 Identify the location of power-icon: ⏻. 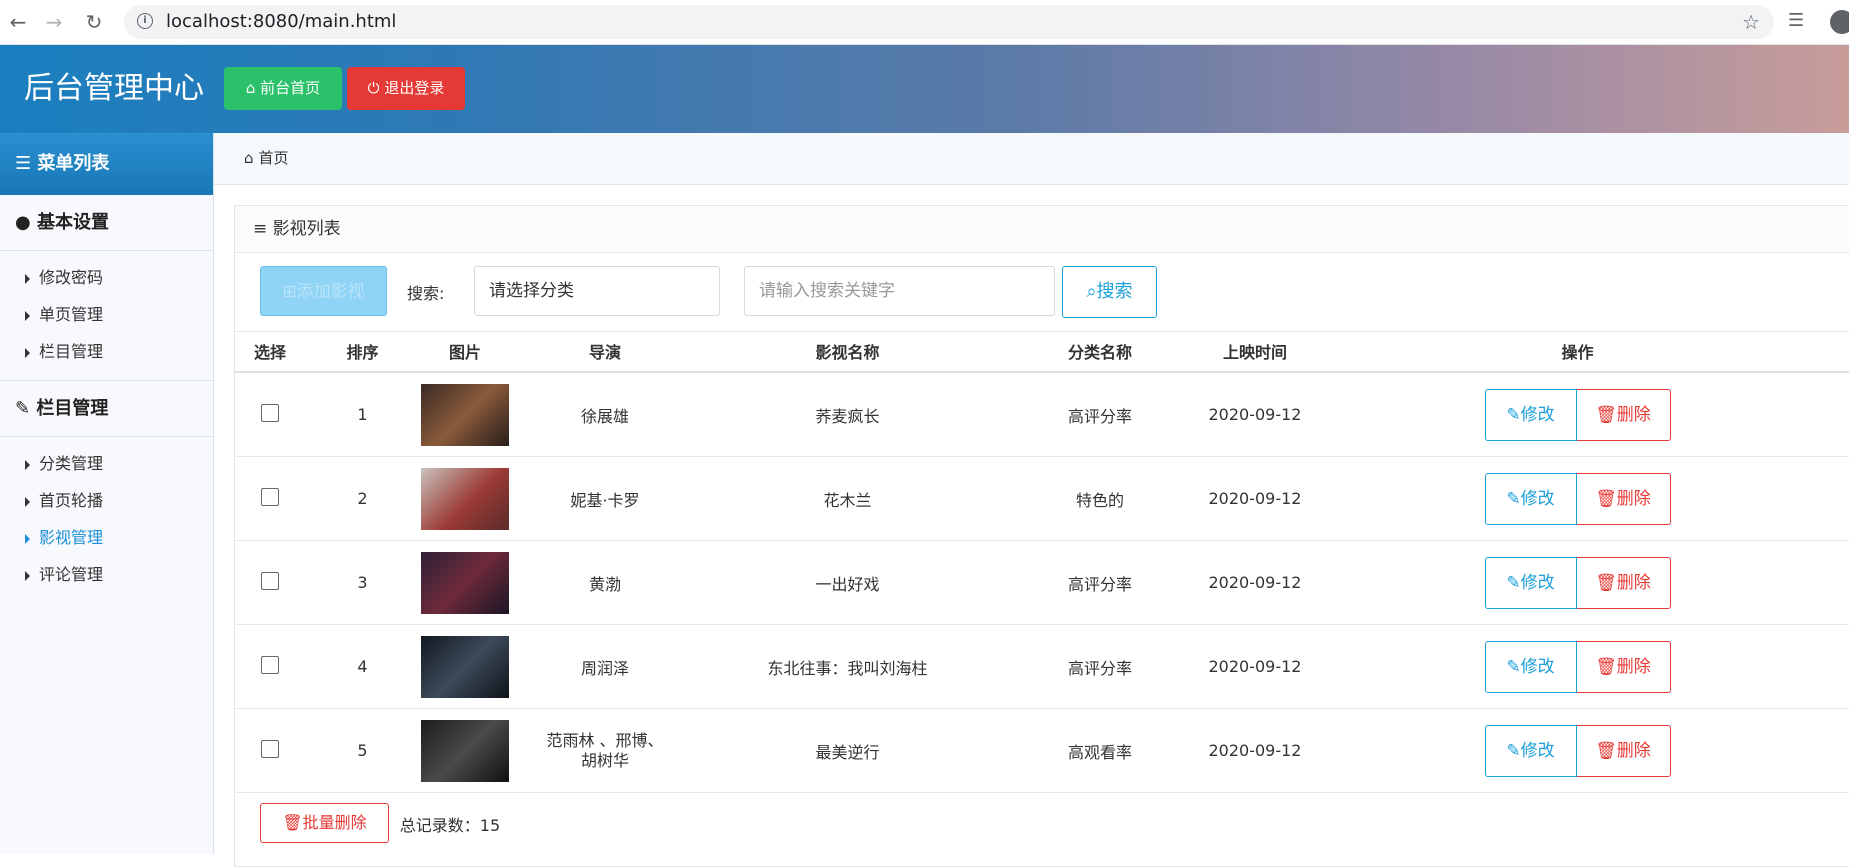
(373, 88).